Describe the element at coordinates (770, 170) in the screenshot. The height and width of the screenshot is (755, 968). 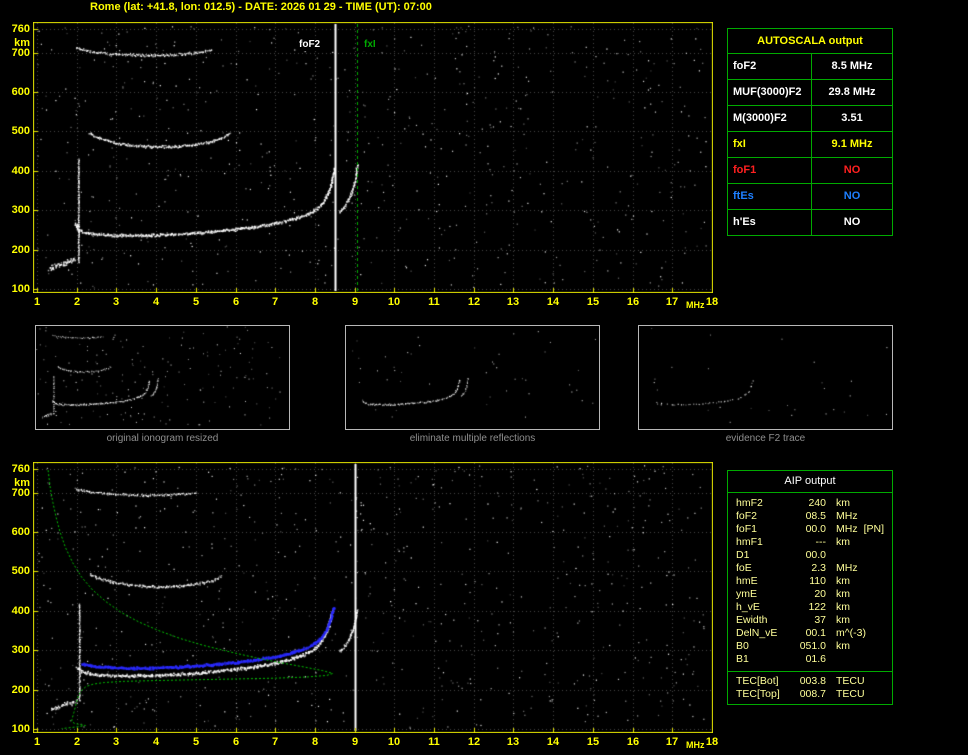
I see `autoscala-param-label: foF1` at that location.